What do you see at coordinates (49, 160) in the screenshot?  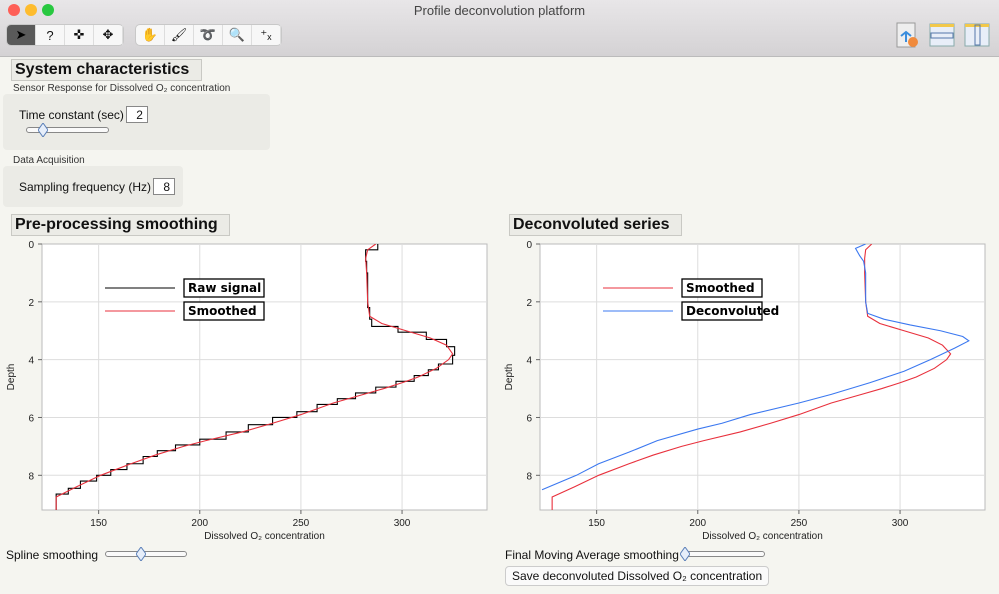 I see `data-acquisition-label: Data Acquisition` at bounding box center [49, 160].